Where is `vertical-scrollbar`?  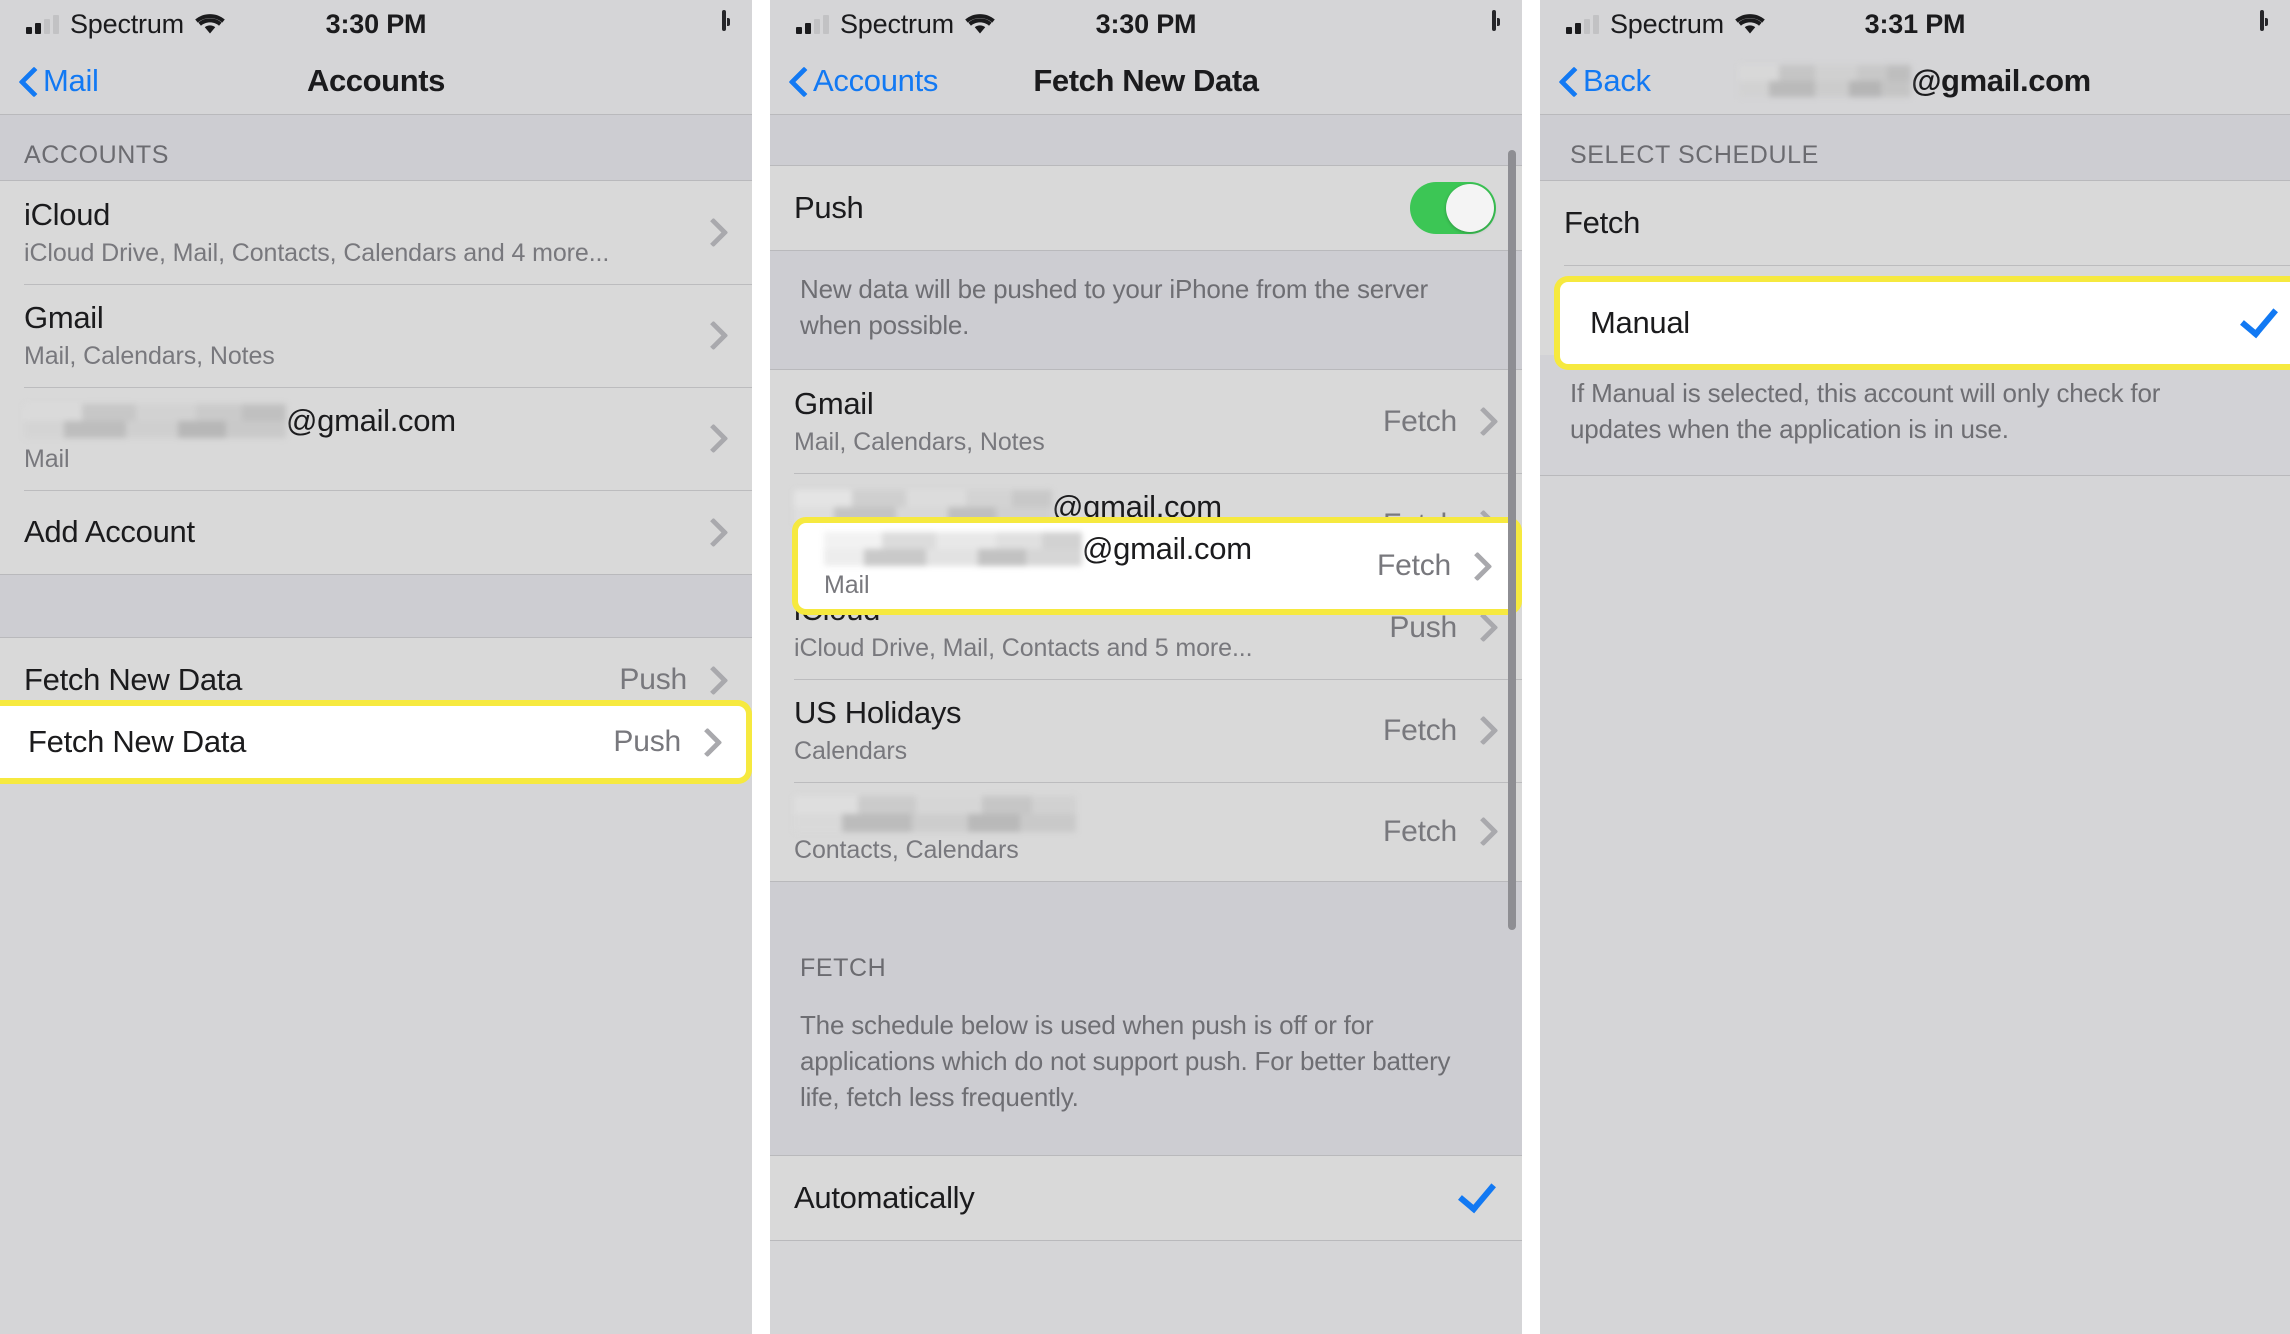 vertical-scrollbar is located at coordinates (1512, 540).